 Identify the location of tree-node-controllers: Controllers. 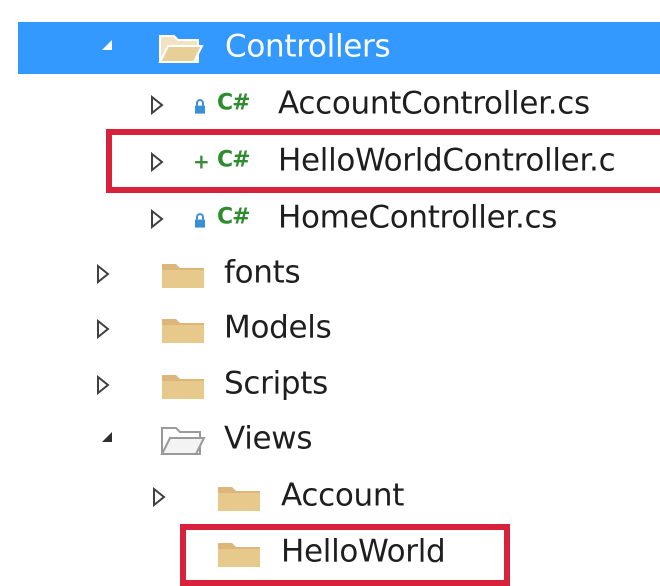
(339, 48).